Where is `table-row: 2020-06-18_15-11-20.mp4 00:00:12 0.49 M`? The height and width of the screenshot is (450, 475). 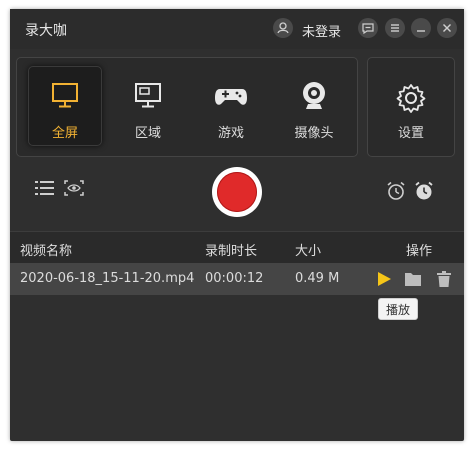
table-row: 2020-06-18_15-11-20.mp4 00:00:12 0.49 M is located at coordinates (237, 279).